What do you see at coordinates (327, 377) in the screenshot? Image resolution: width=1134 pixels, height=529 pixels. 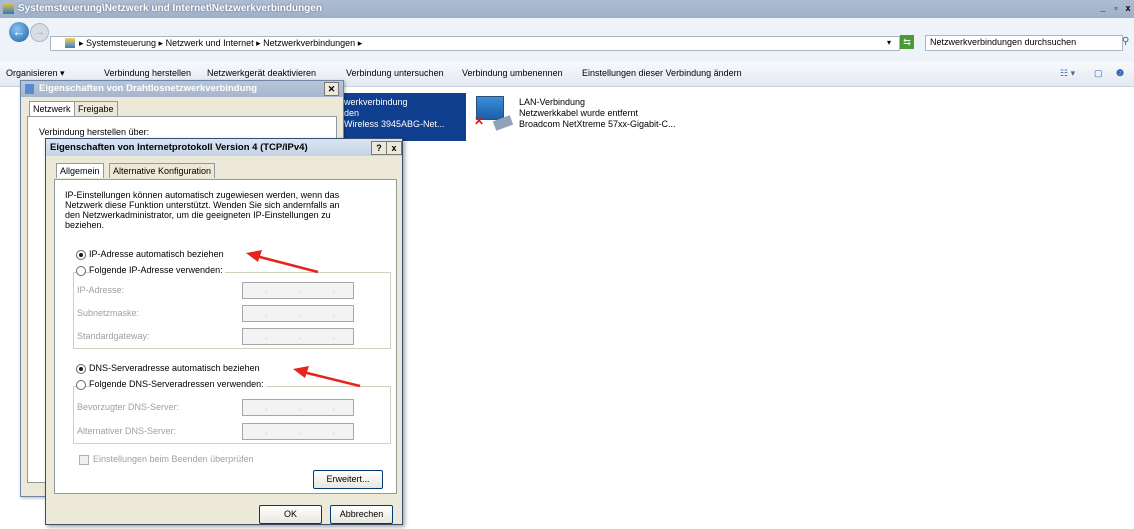 I see `arrow-dns-auto` at bounding box center [327, 377].